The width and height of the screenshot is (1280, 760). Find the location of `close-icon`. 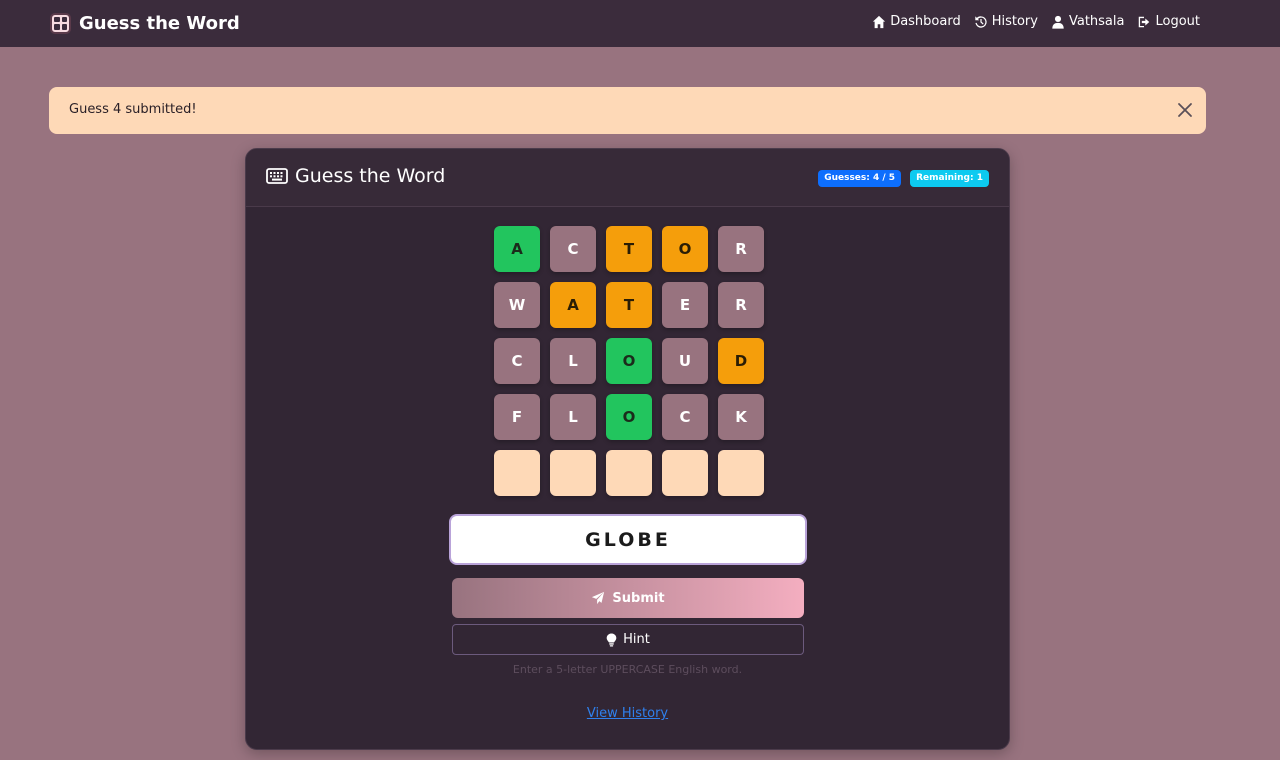

close-icon is located at coordinates (1185, 110).